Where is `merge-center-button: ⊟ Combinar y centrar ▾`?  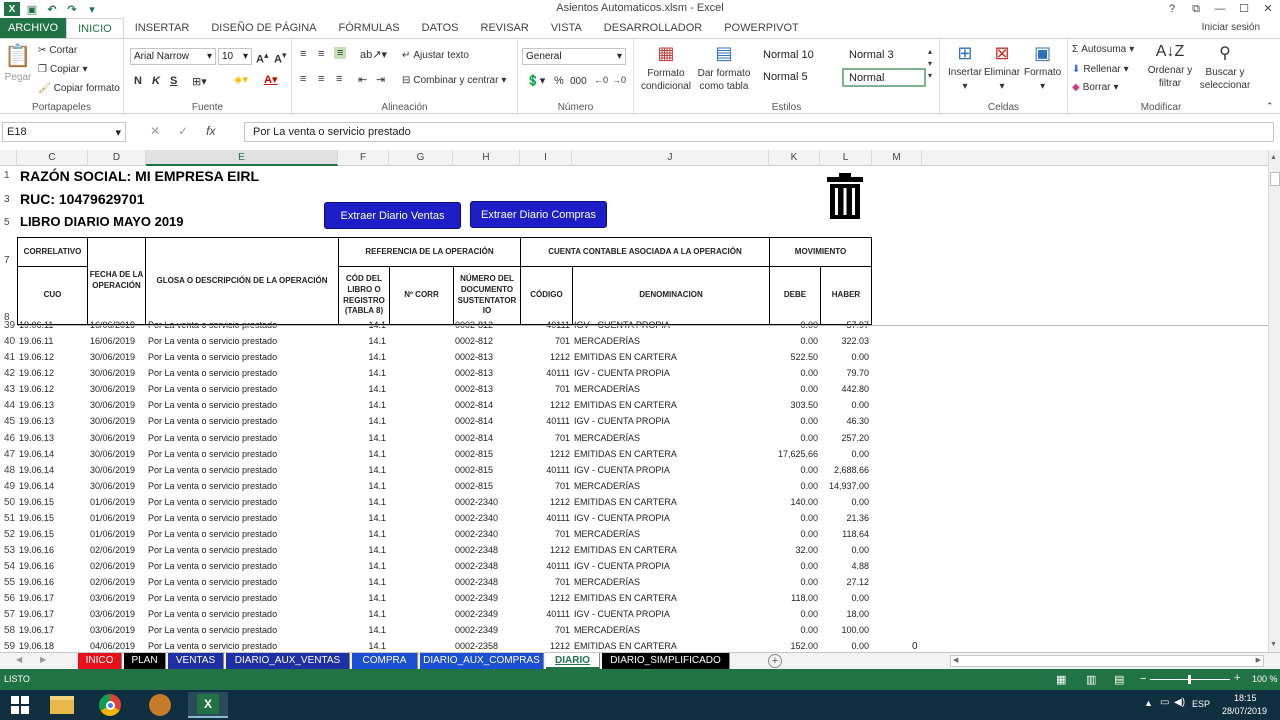 merge-center-button: ⊟ Combinar y centrar ▾ is located at coordinates (454, 80).